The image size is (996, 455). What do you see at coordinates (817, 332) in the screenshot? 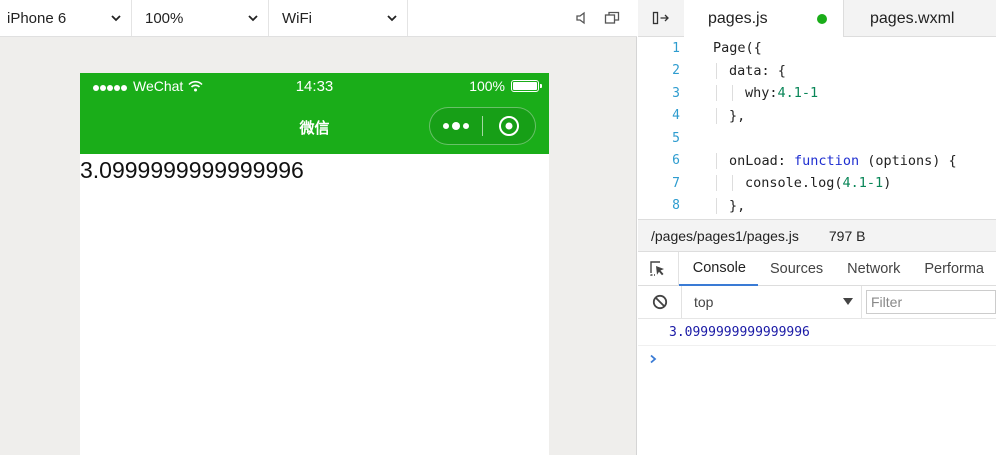
I see `console-log-entry: 3.0999999999999996` at bounding box center [817, 332].